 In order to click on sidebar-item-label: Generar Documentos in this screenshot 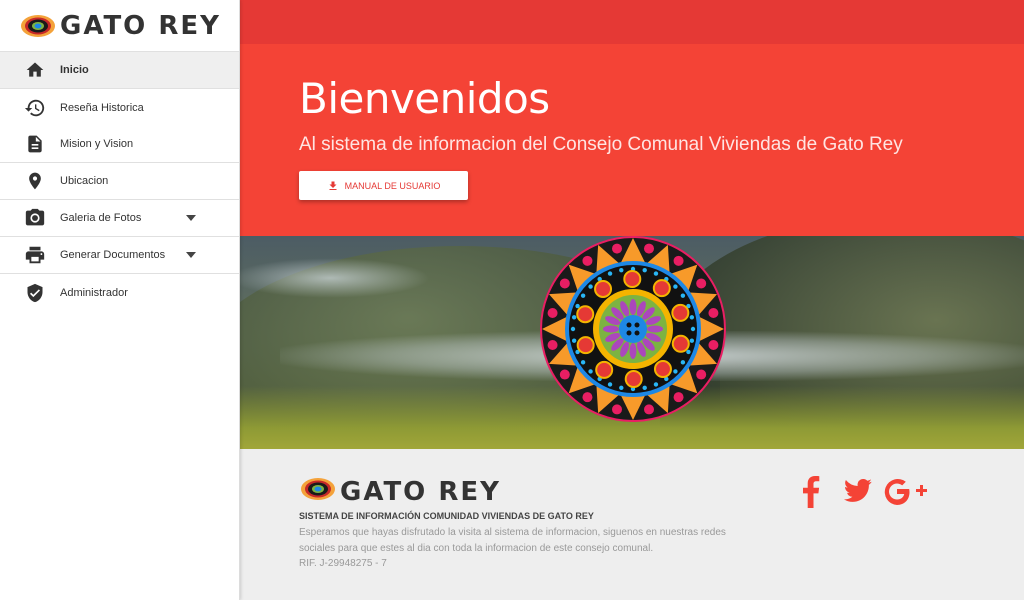, I will do `click(113, 255)`.